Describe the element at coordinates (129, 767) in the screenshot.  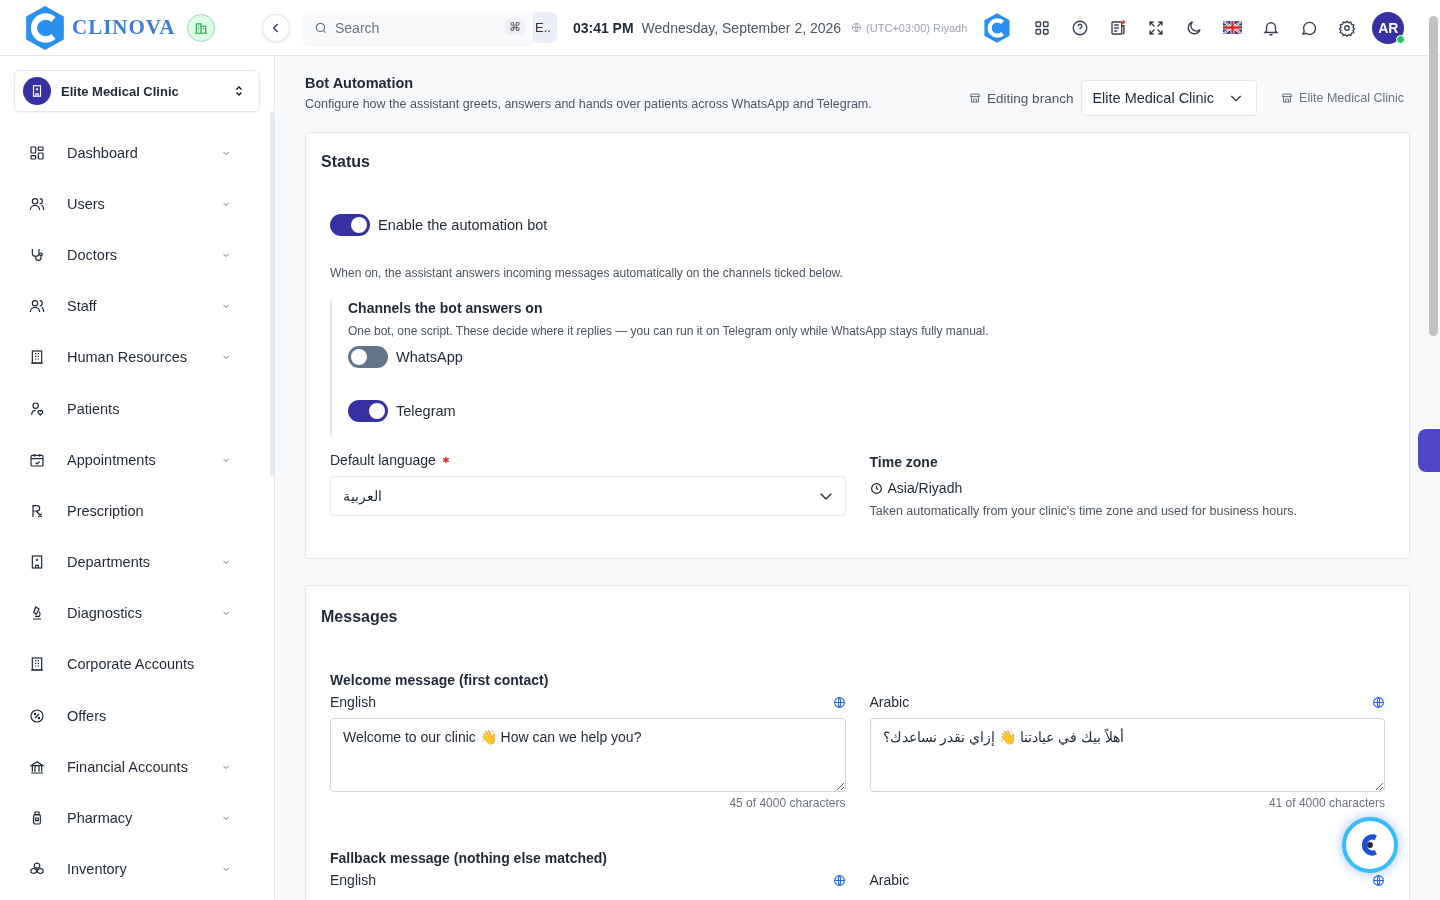
I see `sidebar-item: Financial Accounts` at that location.